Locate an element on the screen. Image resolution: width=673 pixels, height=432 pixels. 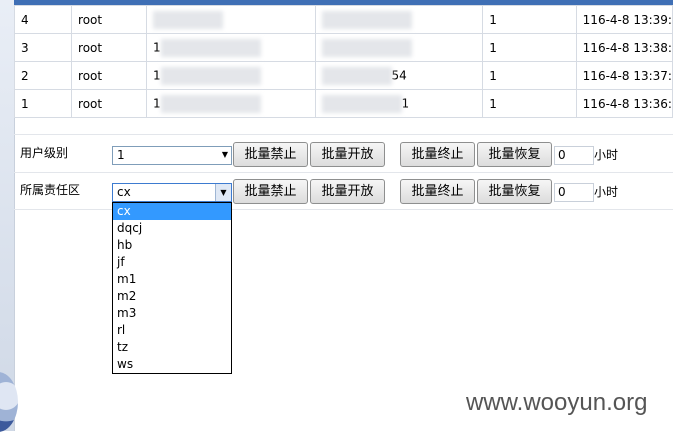
table-row: 1 root 1 1 1 116-4-8 13:36: is located at coordinates (343, 103).